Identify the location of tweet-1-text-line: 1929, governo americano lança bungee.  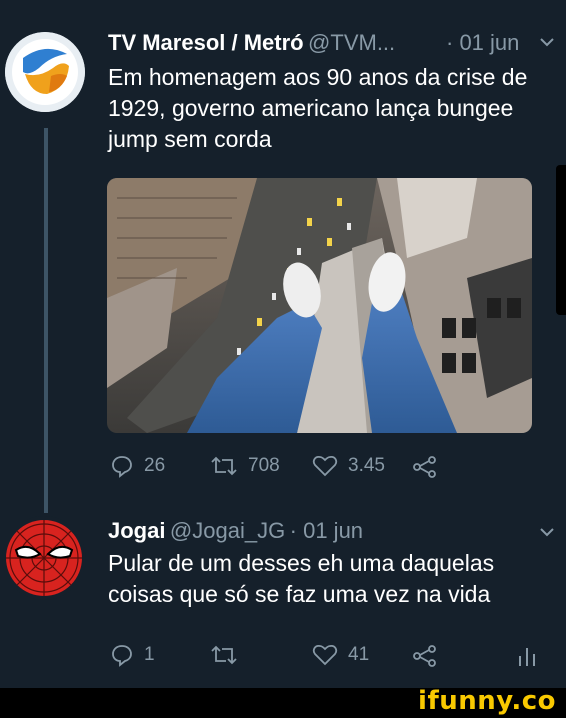
(311, 108).